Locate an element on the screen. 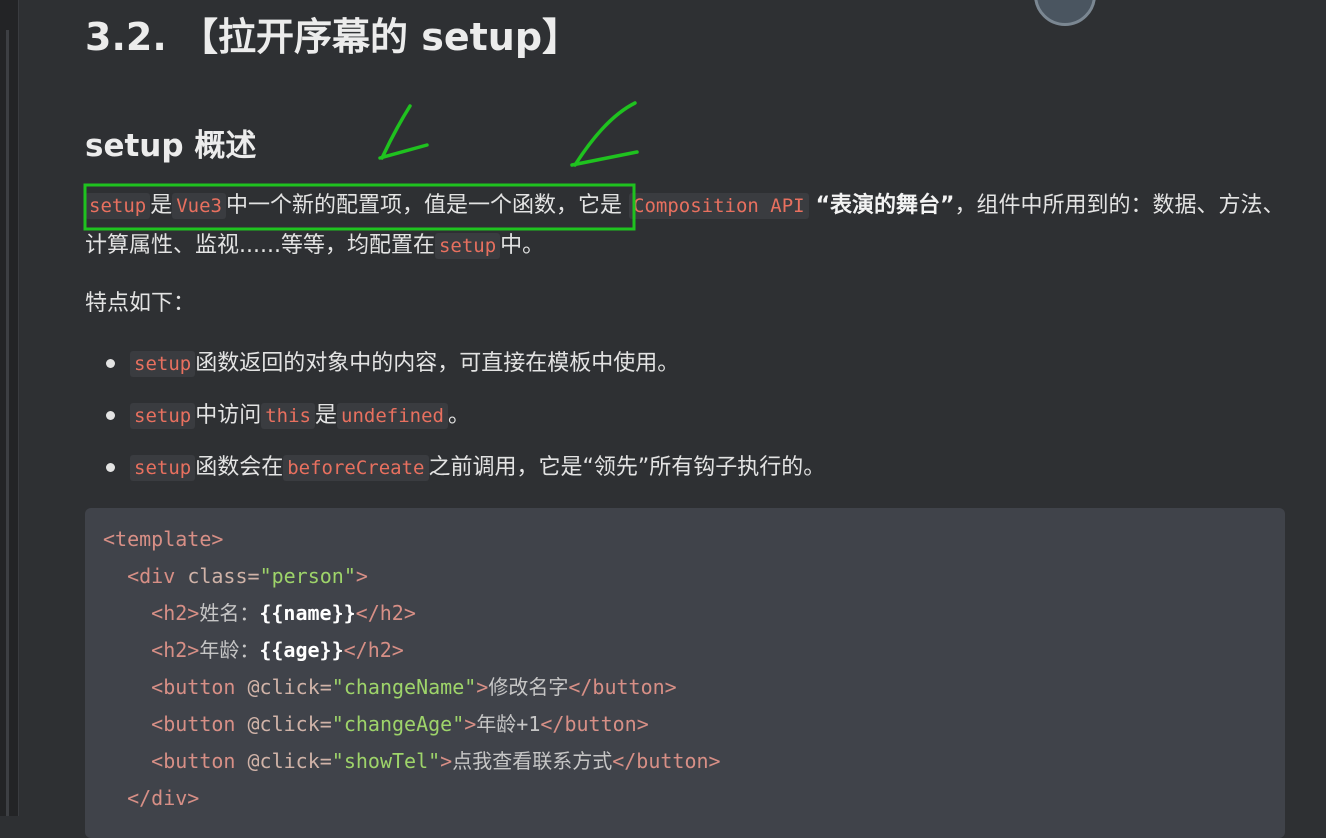 This screenshot has height=838, width=1326. intro-text: 中一个新的配置项，值是一个函数，它是 is located at coordinates (423, 205).